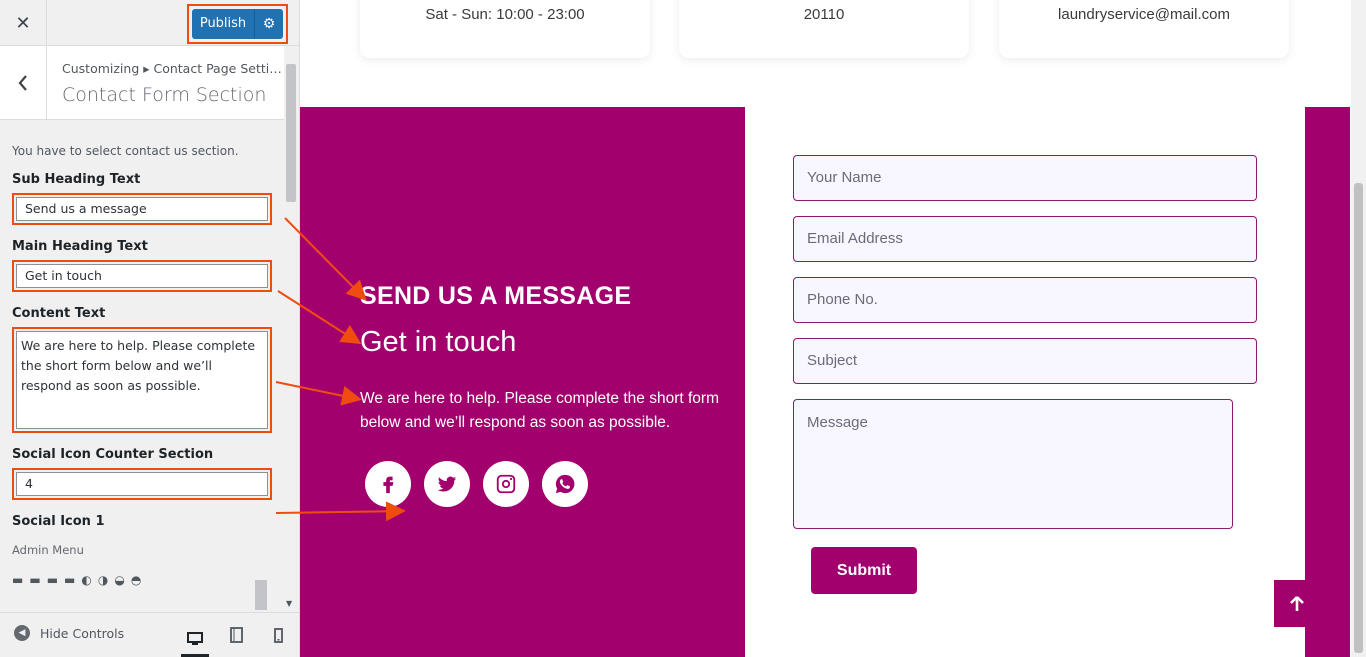  I want to click on globe-icon: ◐, so click(86, 580).